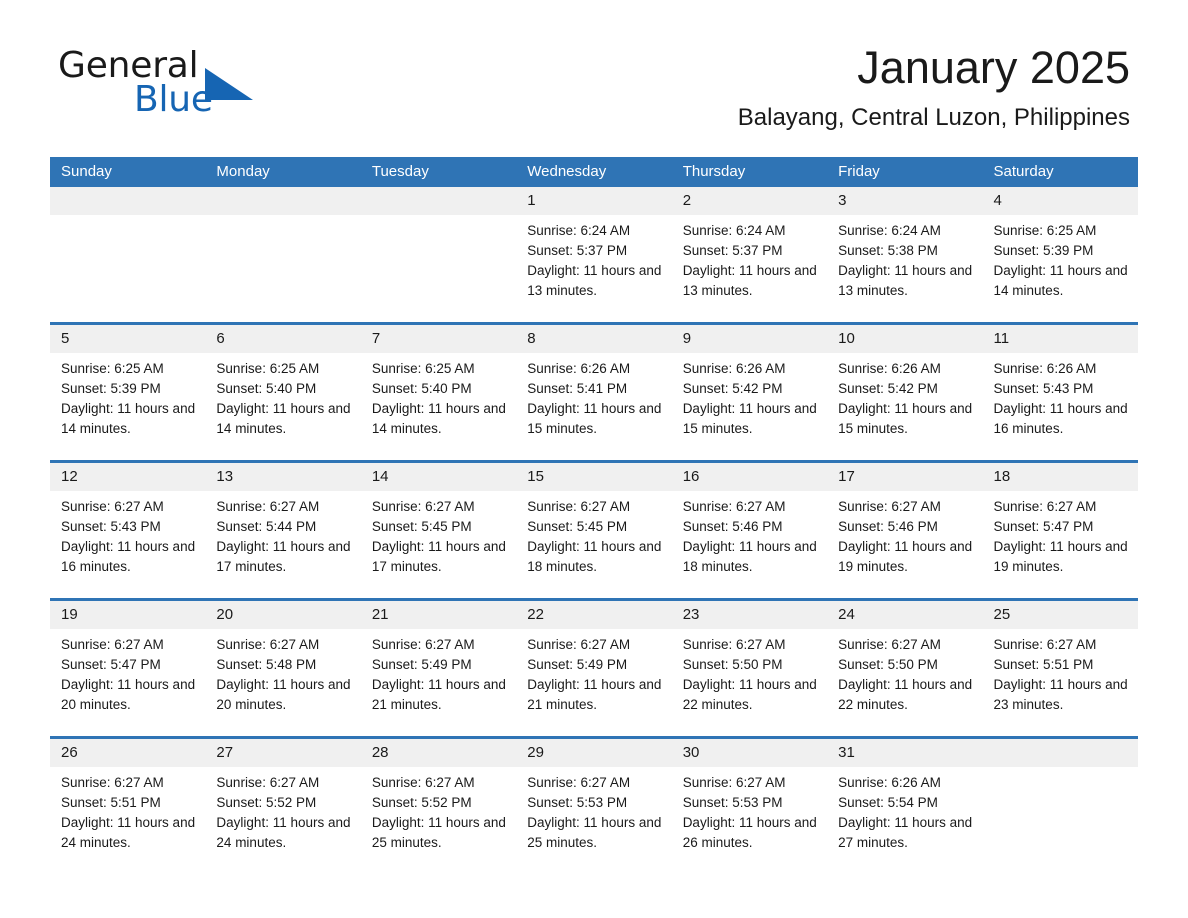  Describe the element at coordinates (888, 526) in the screenshot. I see `sunset-text: Sunset: 5:46 PM` at that location.